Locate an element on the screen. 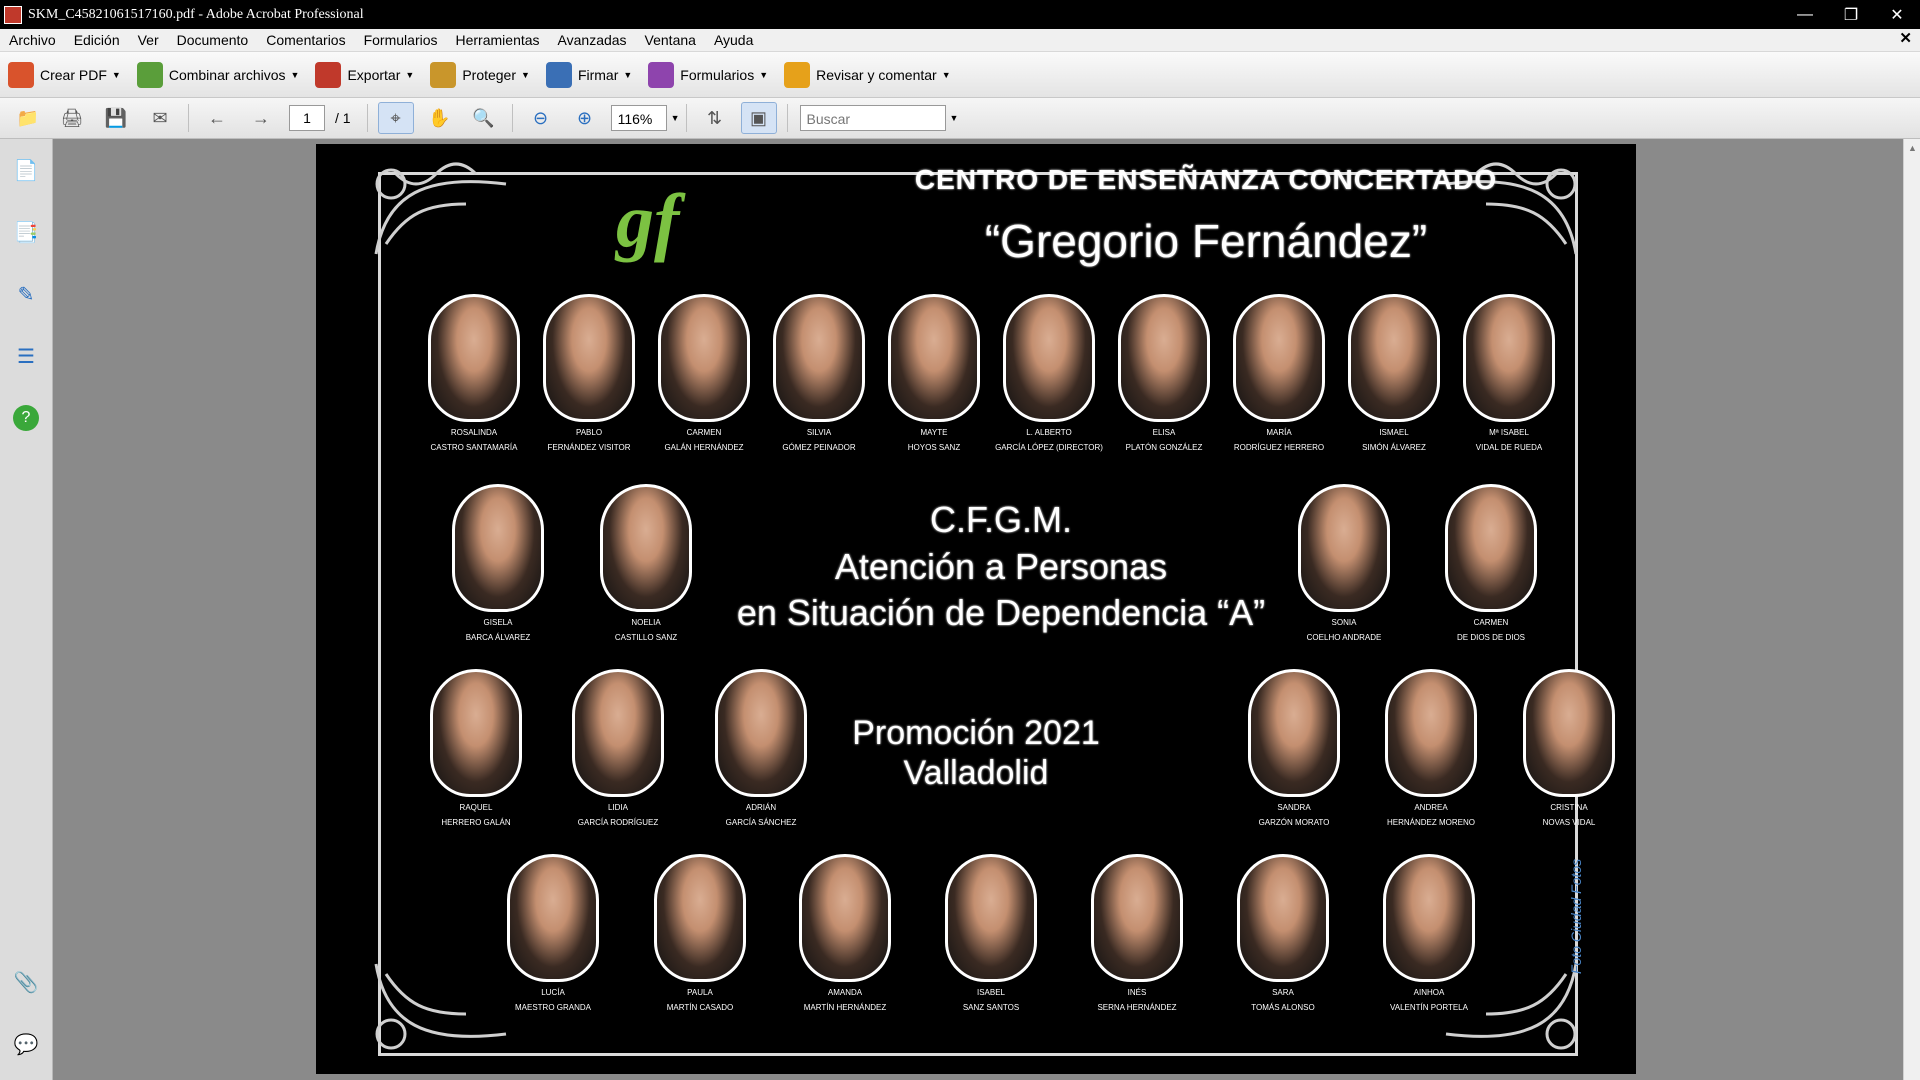  portrait-last-name: GARCÍA RODRÍGUEZ is located at coordinates (618, 822).